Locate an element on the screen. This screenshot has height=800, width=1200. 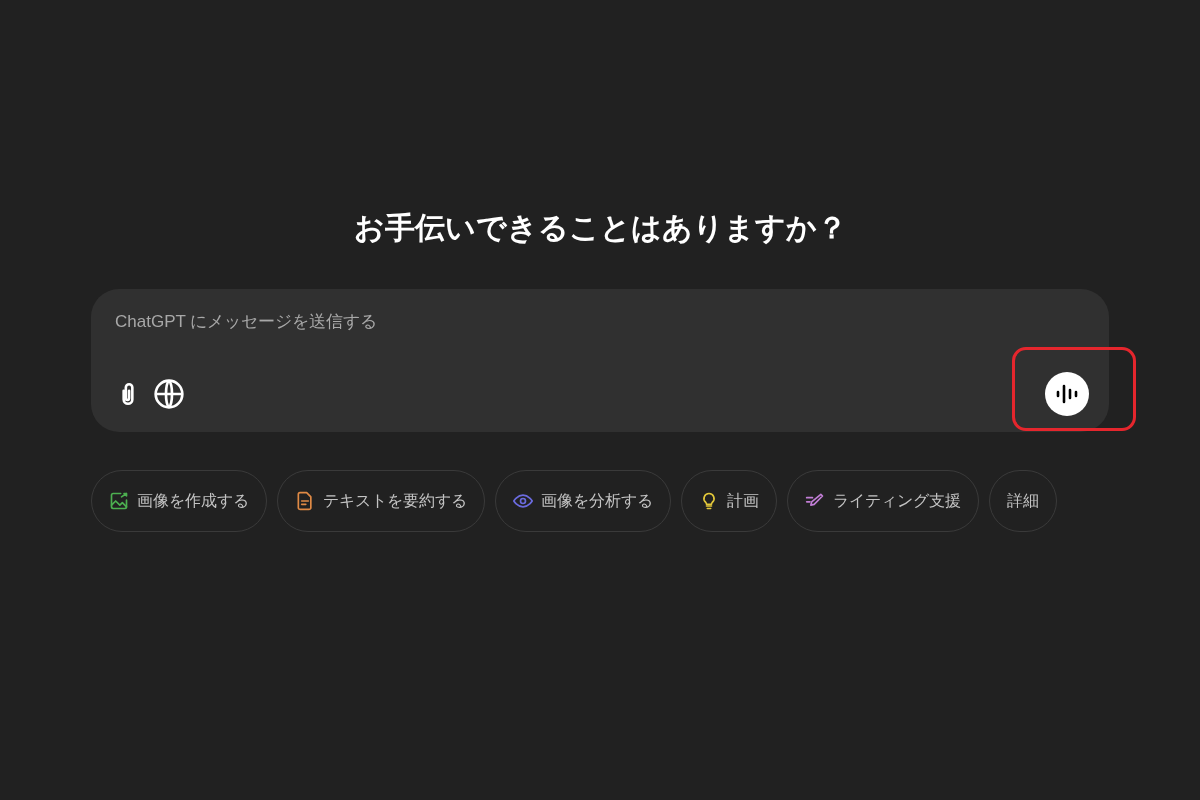
globe-icon is located at coordinates (169, 394).